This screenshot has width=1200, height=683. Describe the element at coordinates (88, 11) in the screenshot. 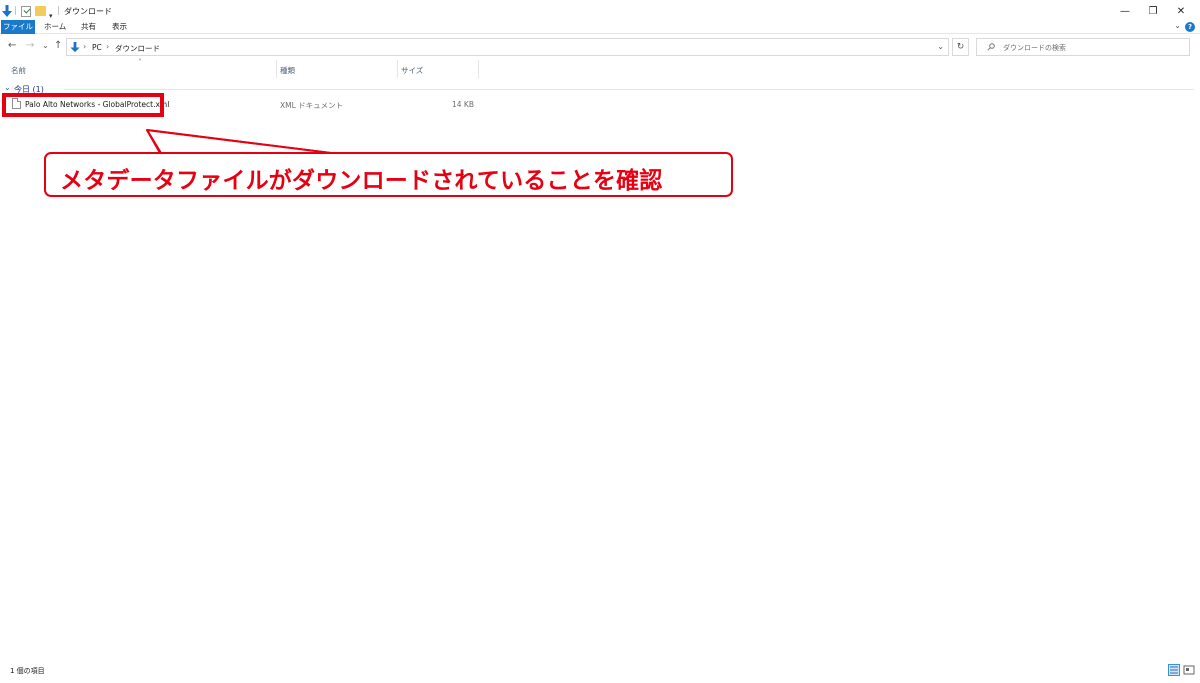

I see `window-title: ダウンロード` at that location.